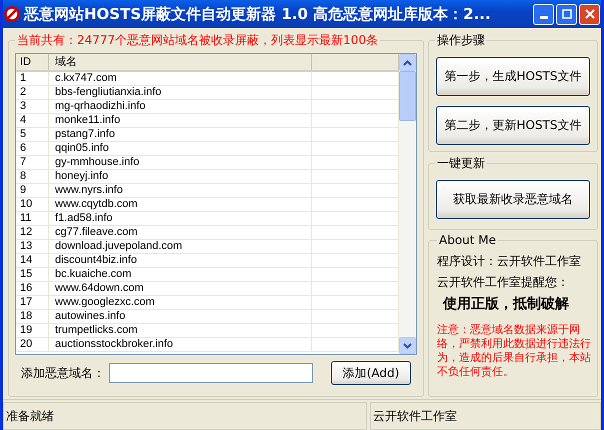  I want to click on table-cell: 15, so click(32, 274).